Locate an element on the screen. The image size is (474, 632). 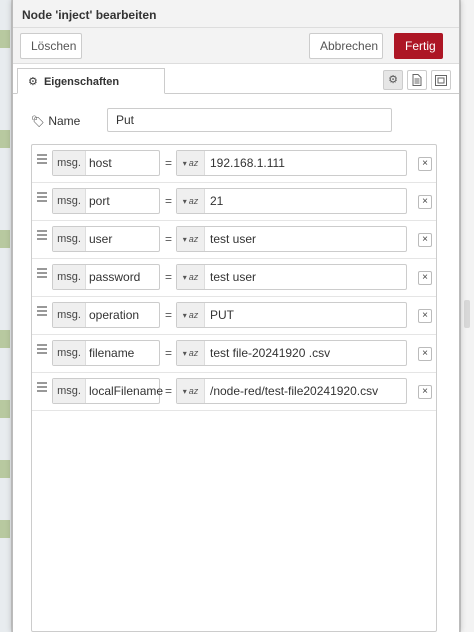
property-value-field: ▾ az/node-red/test-file20241920.csv is located at coordinates (291, 391).